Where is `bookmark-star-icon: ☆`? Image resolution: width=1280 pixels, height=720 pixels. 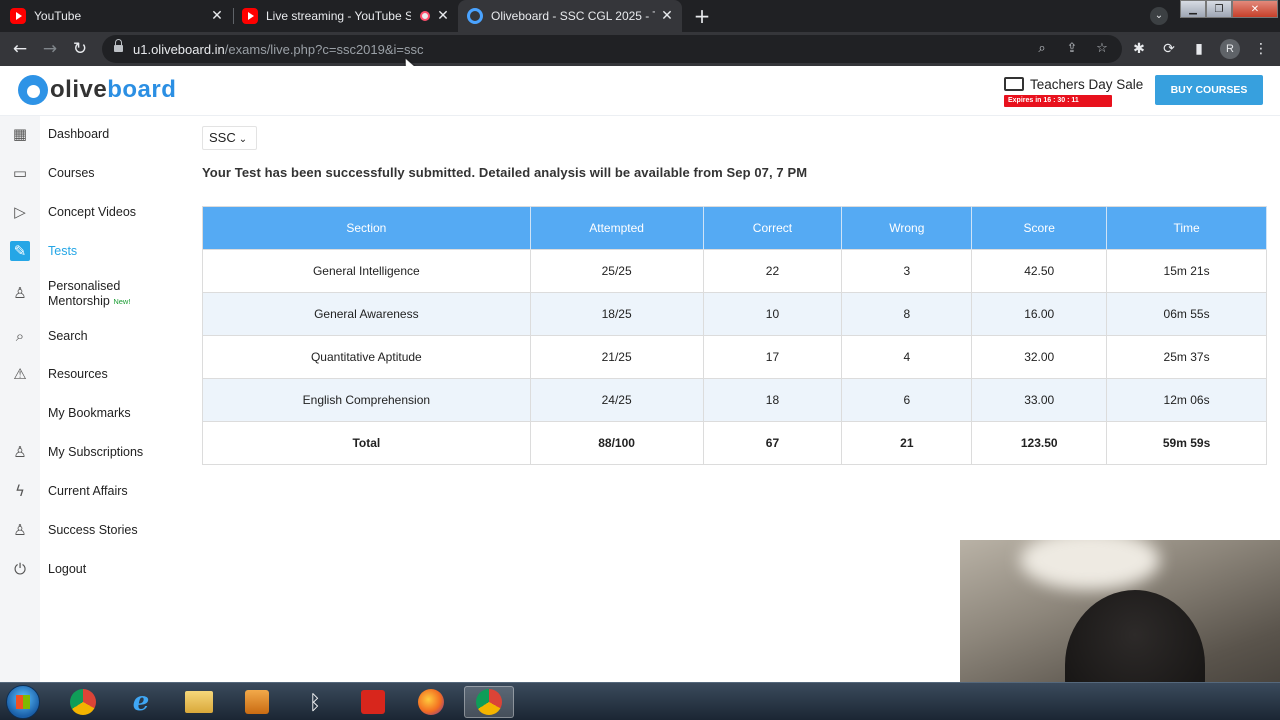 bookmark-star-icon: ☆ is located at coordinates (1102, 49).